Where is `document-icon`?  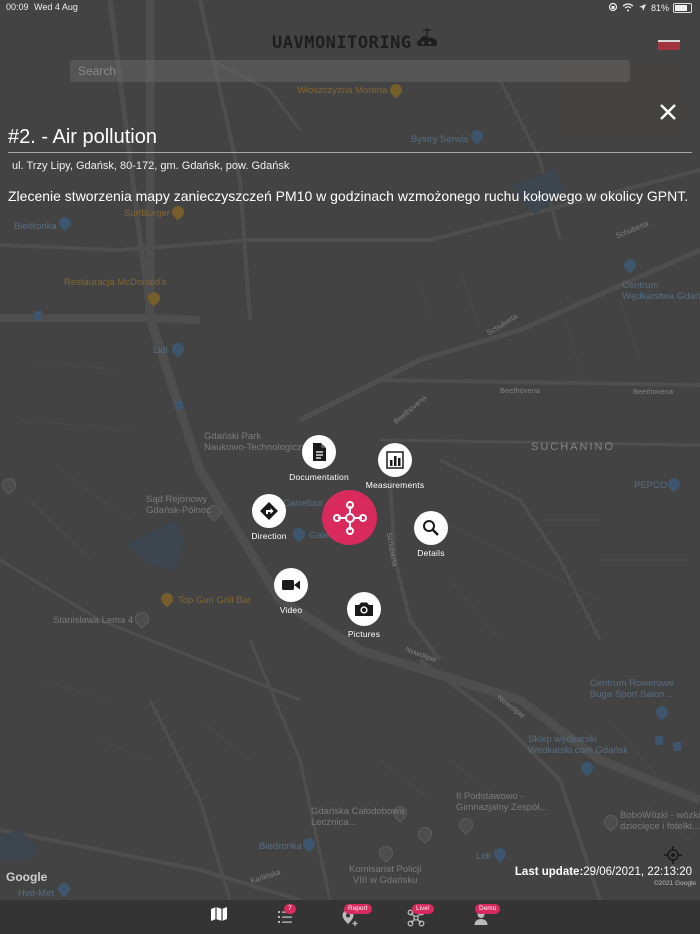 document-icon is located at coordinates (319, 452).